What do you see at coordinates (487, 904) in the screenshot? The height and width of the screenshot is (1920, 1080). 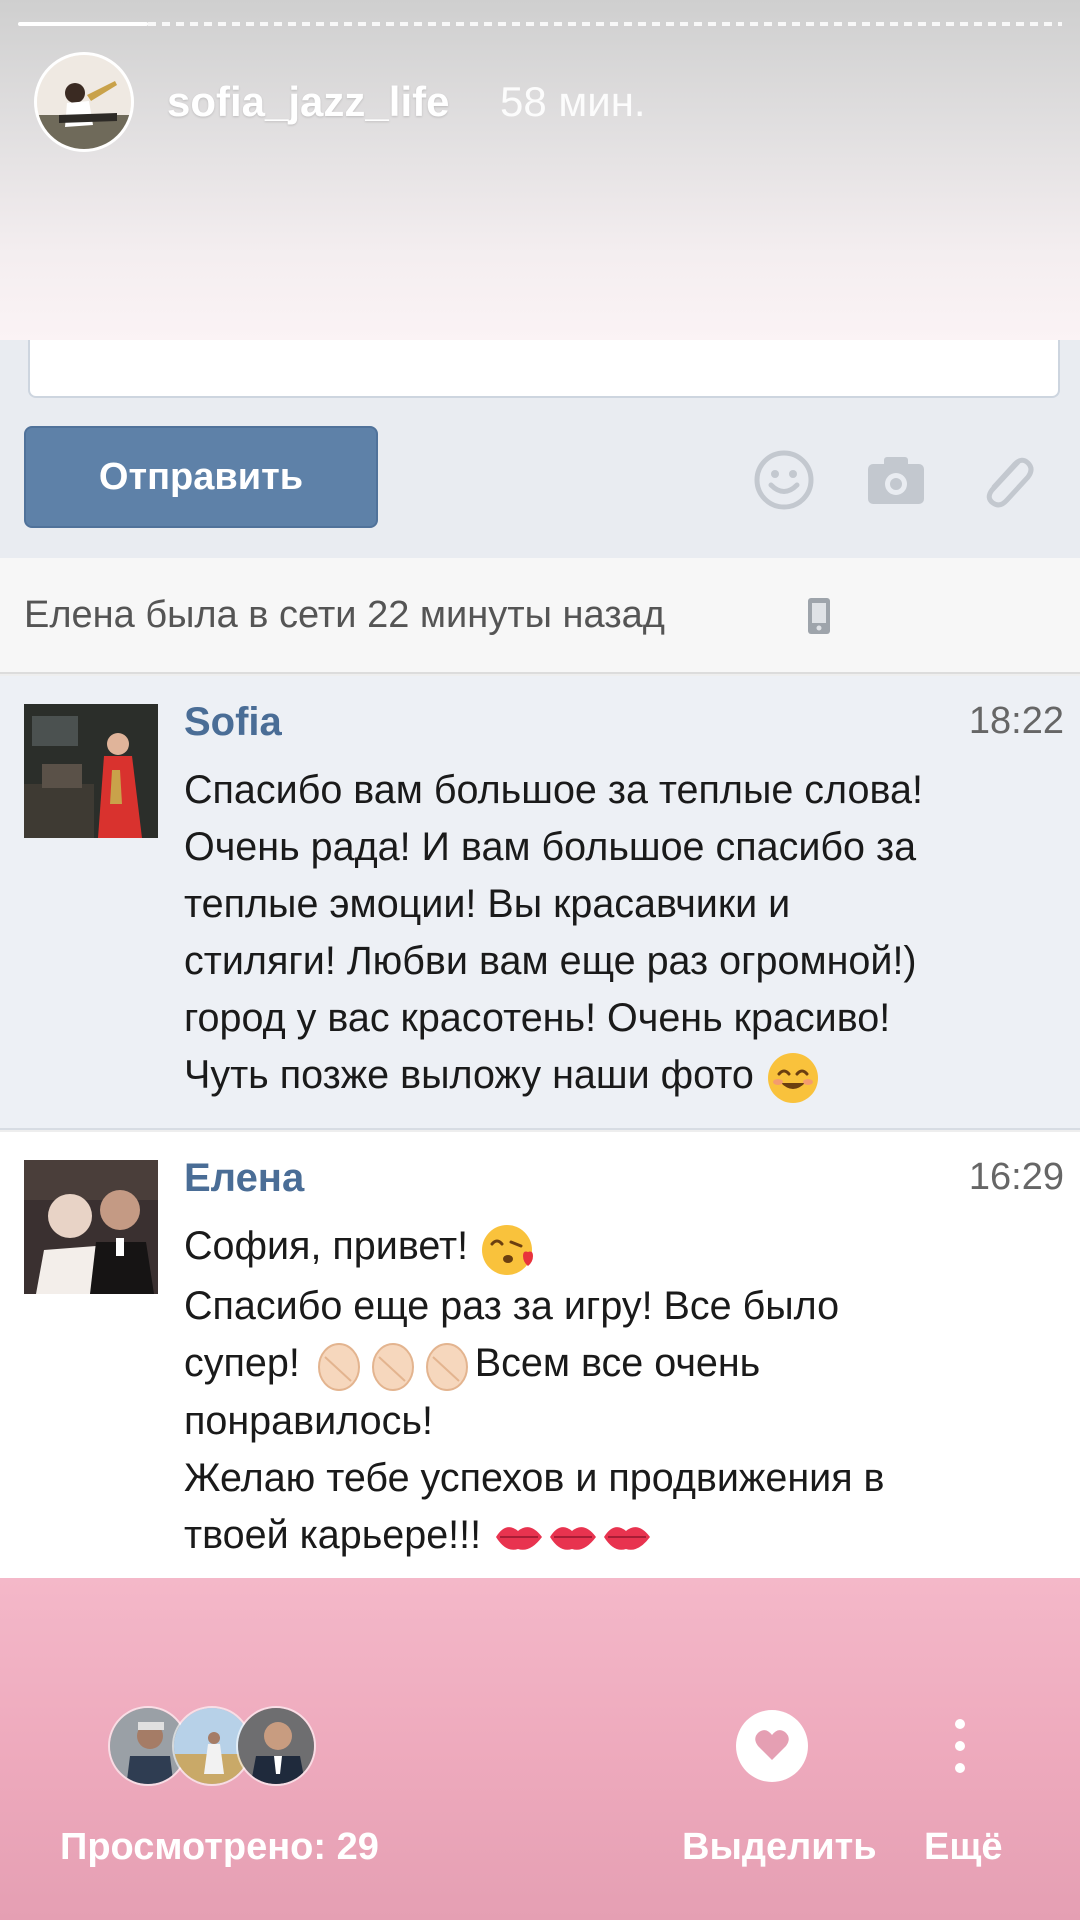 I see `message-line: теплые эмоции! Вы красавчики и` at bounding box center [487, 904].